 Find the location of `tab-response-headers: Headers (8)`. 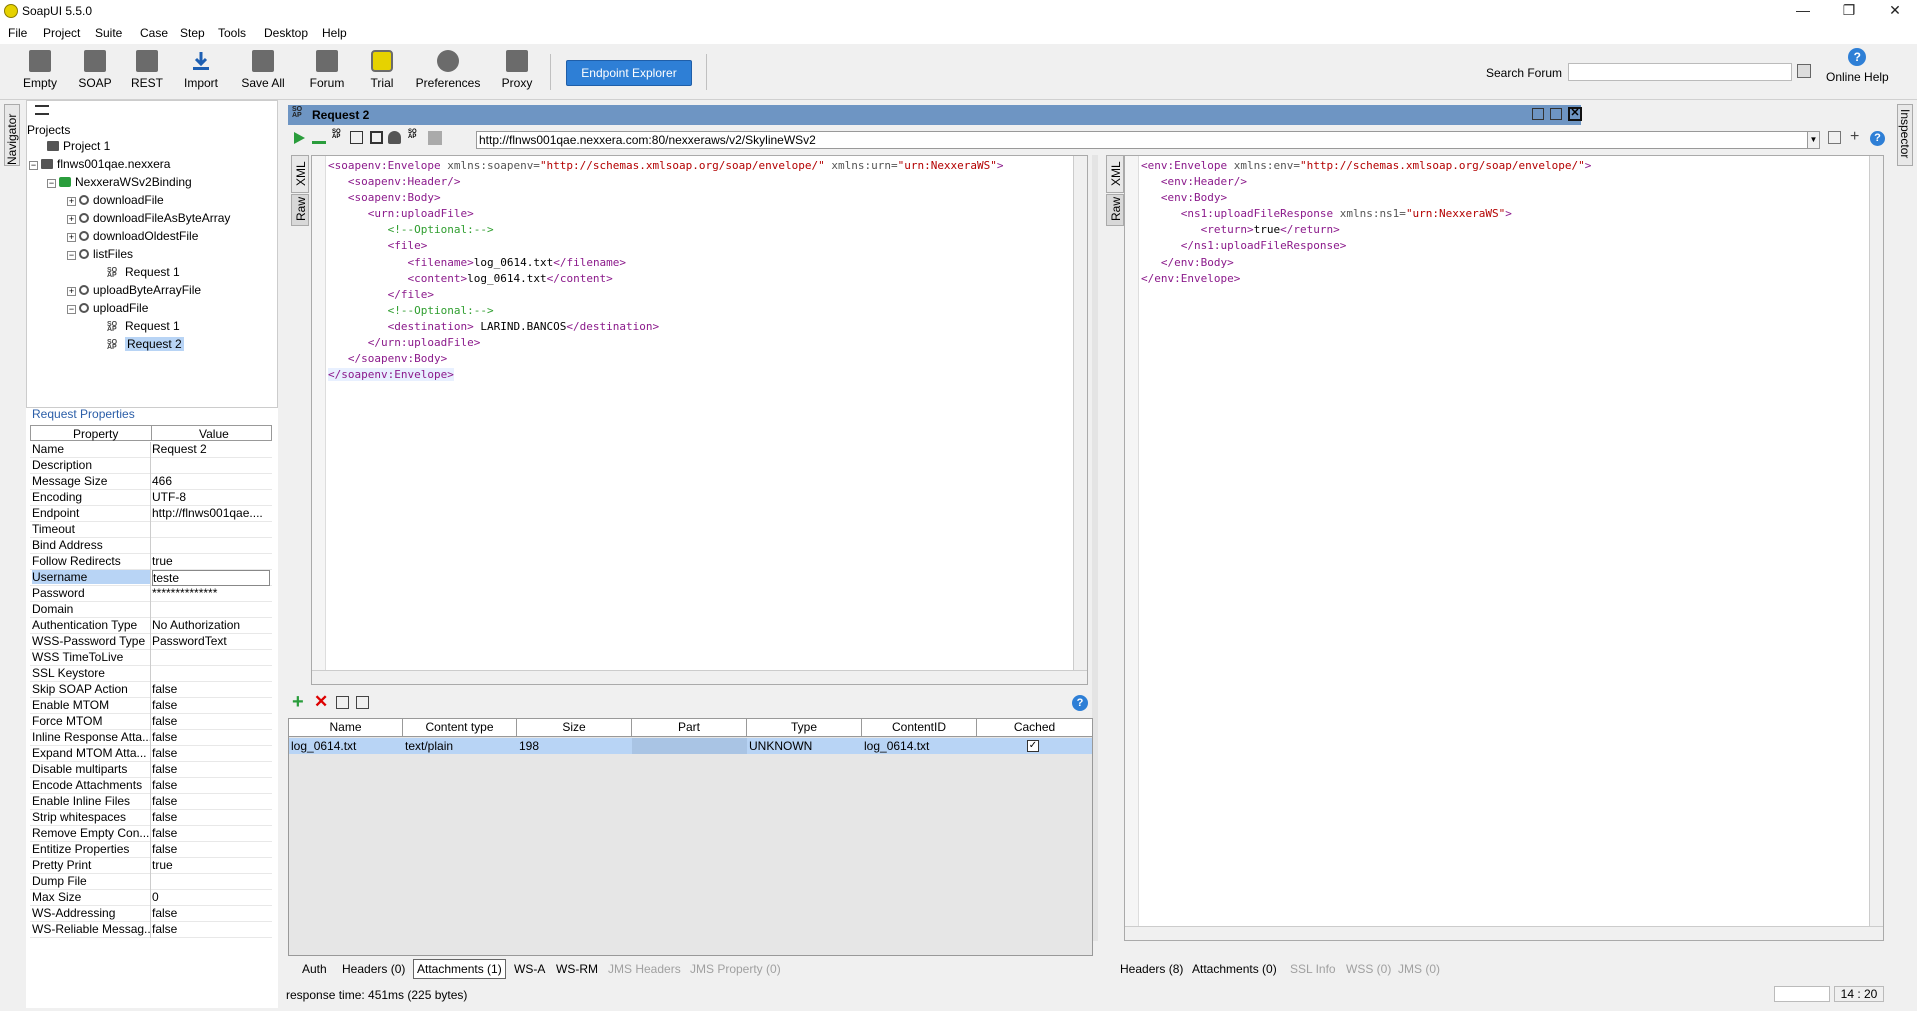

tab-response-headers: Headers (8) is located at coordinates (1151, 969).